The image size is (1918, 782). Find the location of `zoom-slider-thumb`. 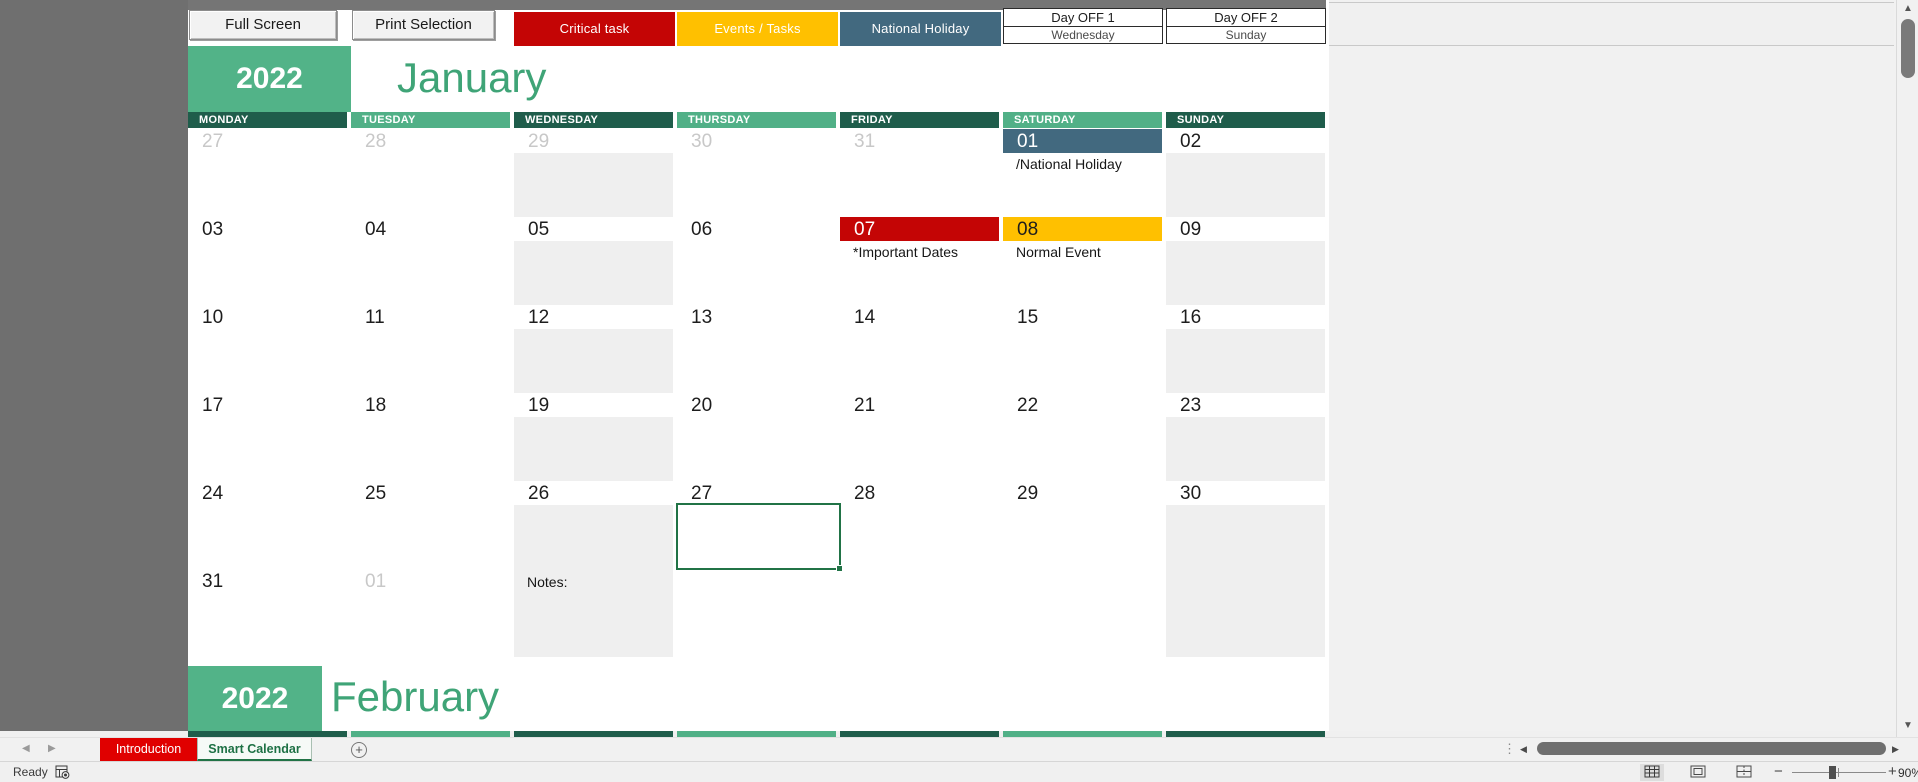

zoom-slider-thumb is located at coordinates (1832, 772).